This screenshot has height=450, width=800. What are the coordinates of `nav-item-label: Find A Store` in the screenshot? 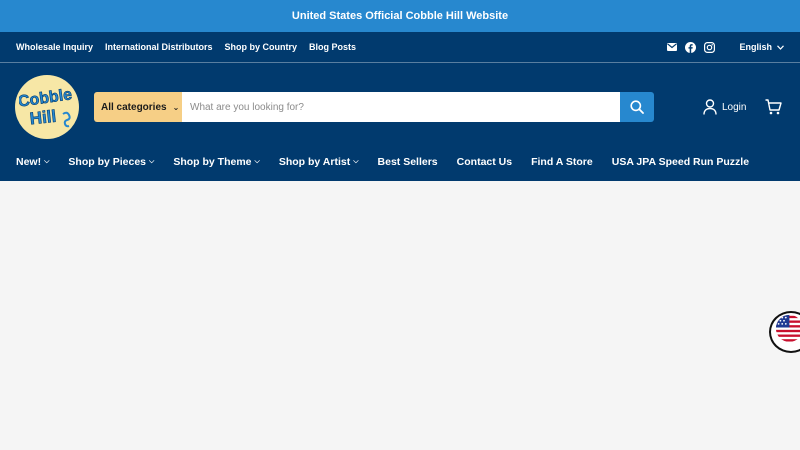 It's located at (562, 162).